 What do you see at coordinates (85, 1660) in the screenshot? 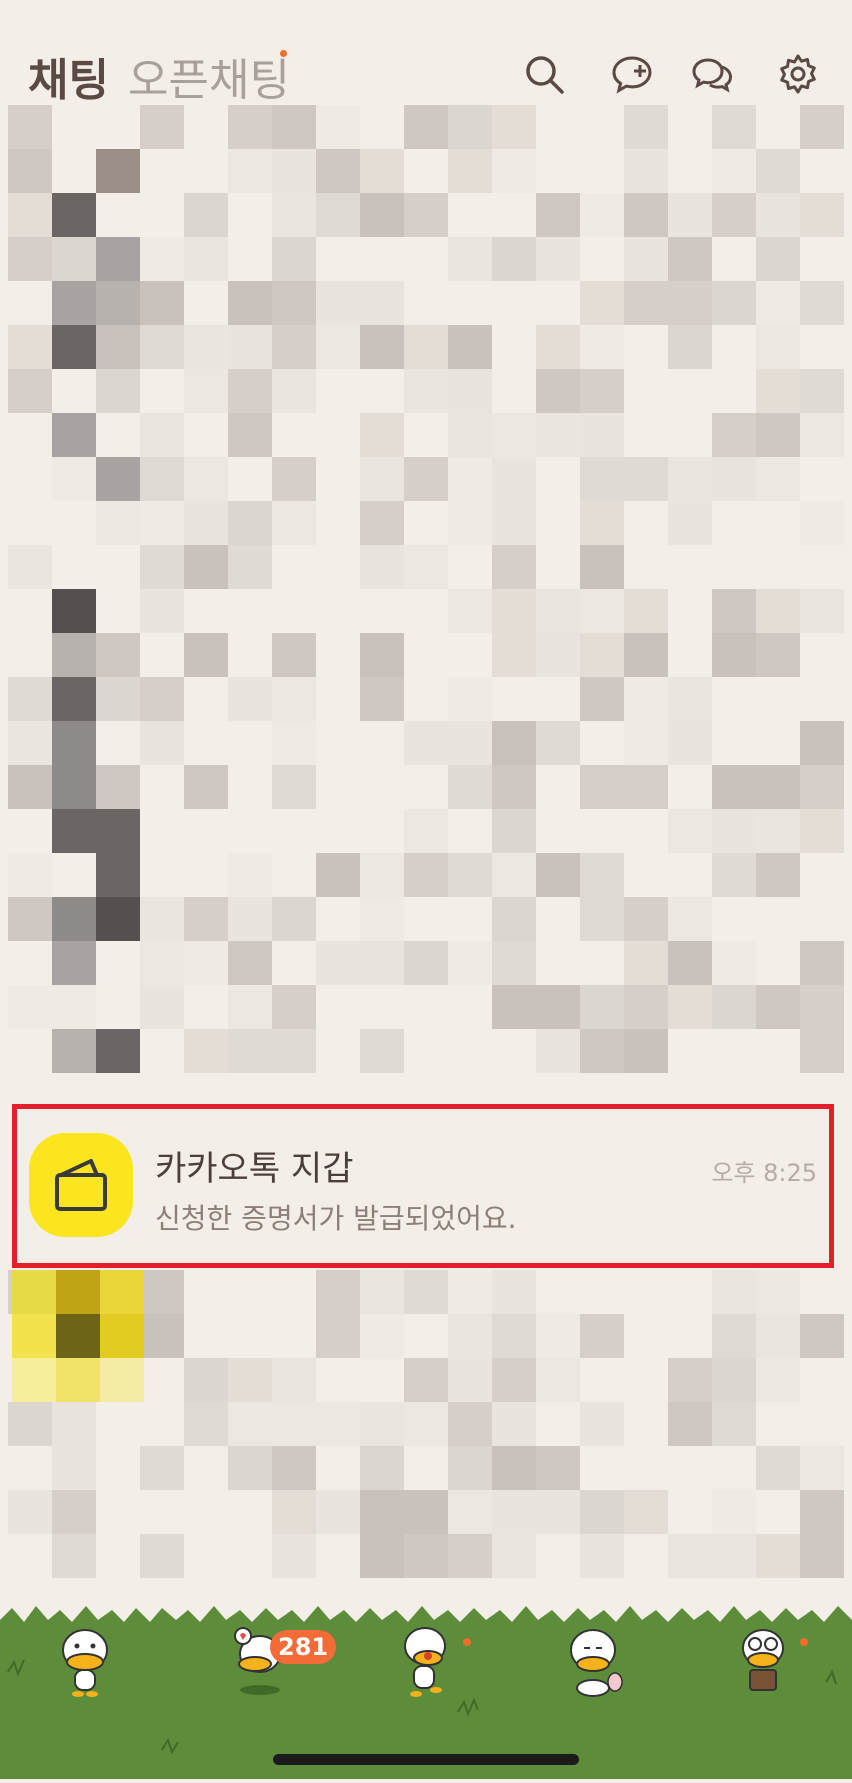
I see `friends-tab` at bounding box center [85, 1660].